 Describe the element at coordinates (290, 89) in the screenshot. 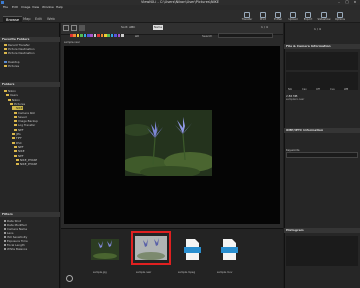

I see `info-label: Nik` at that location.